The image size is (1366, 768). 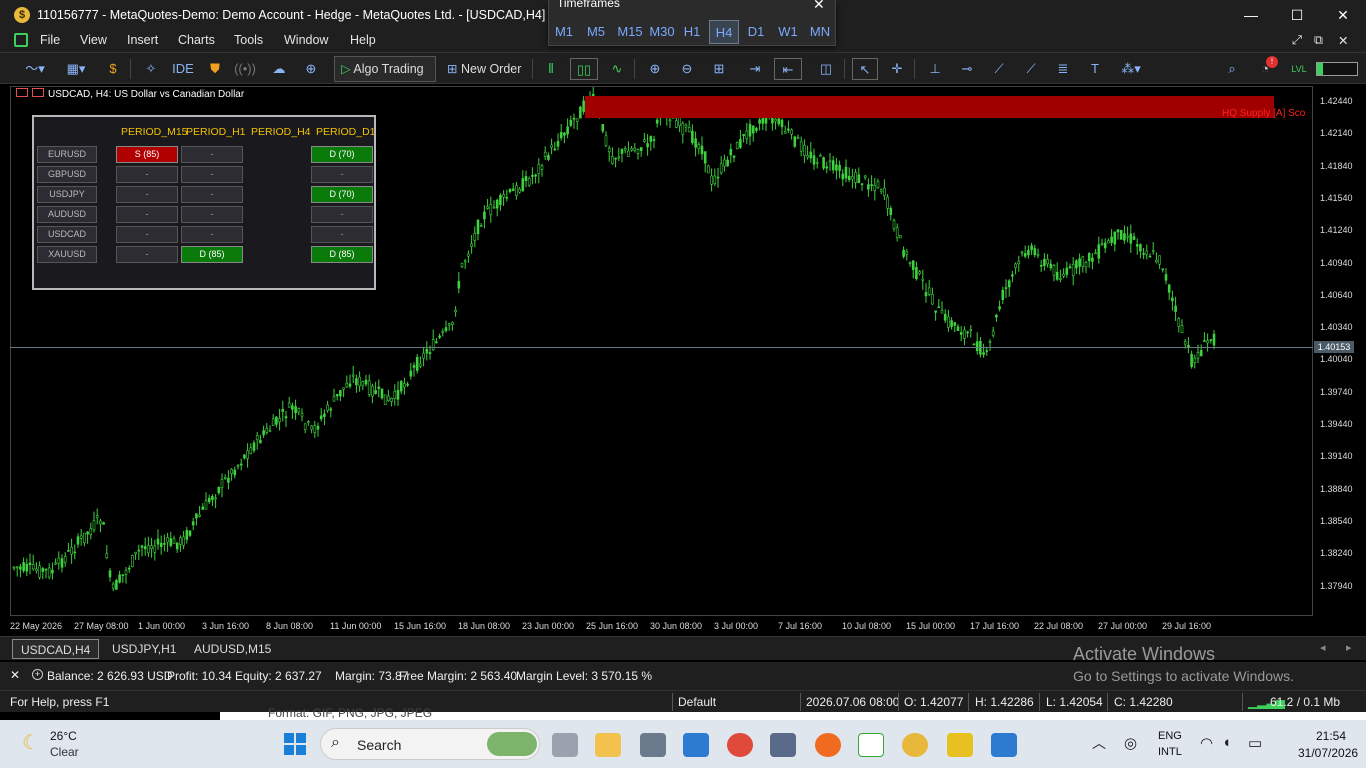 What do you see at coordinates (960, 745) in the screenshot?
I see `metaeditor-icon` at bounding box center [960, 745].